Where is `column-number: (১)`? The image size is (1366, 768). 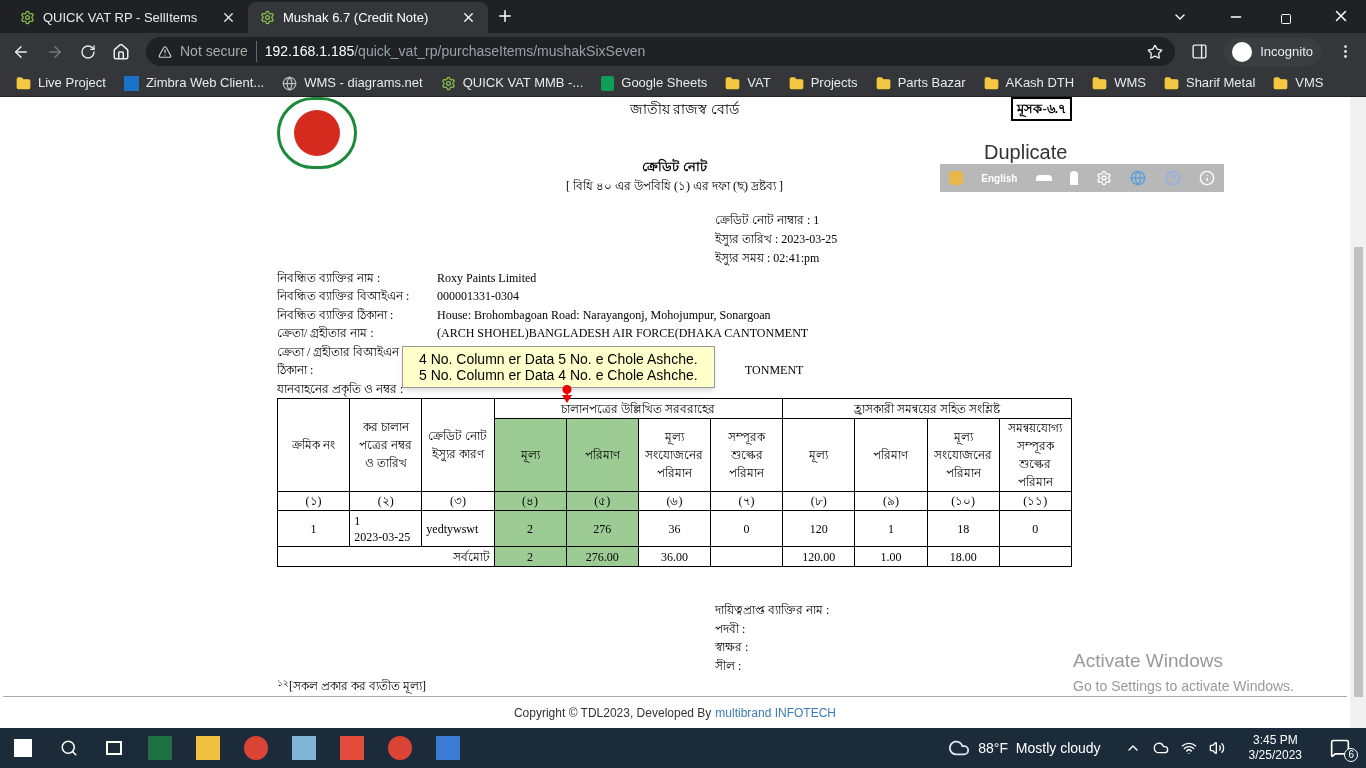 column-number: (১) is located at coordinates (313, 501).